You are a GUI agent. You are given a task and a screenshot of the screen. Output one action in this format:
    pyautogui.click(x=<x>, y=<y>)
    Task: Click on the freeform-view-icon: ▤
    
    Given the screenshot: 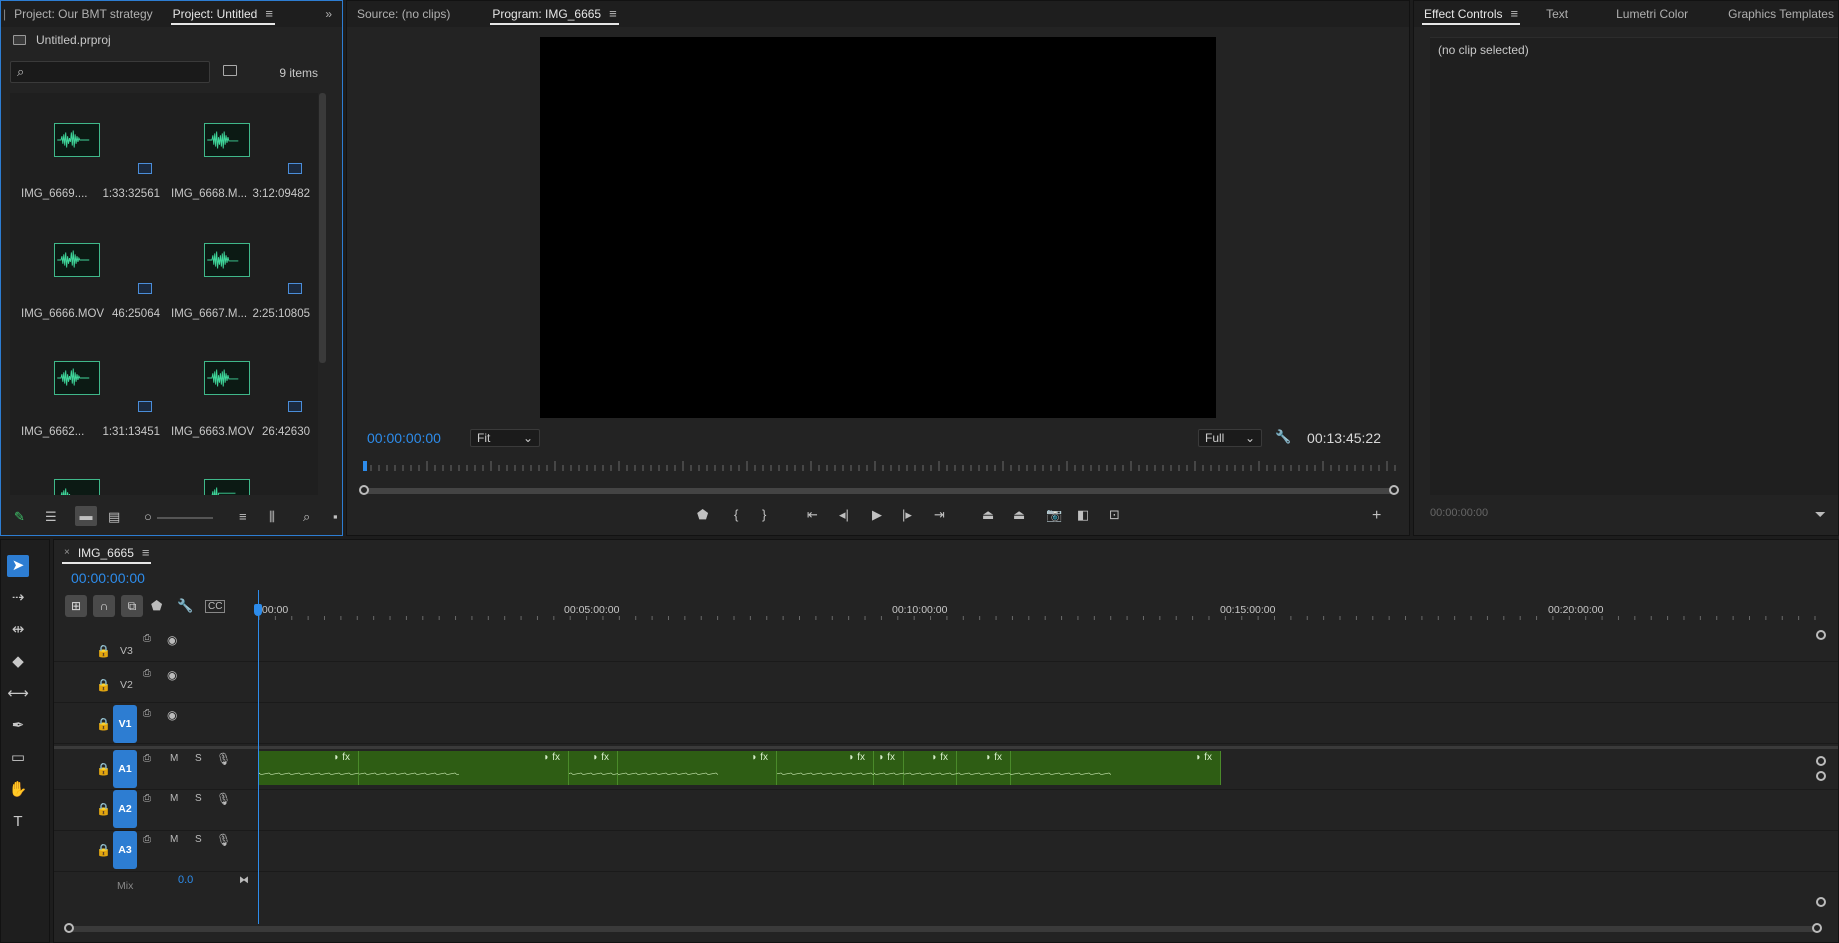 What is the action you would take?
    pyautogui.click(x=114, y=517)
    